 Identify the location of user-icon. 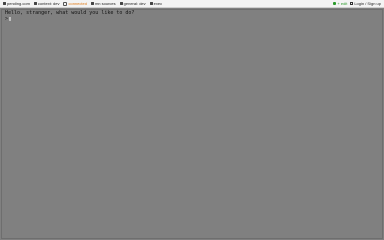
(352, 3).